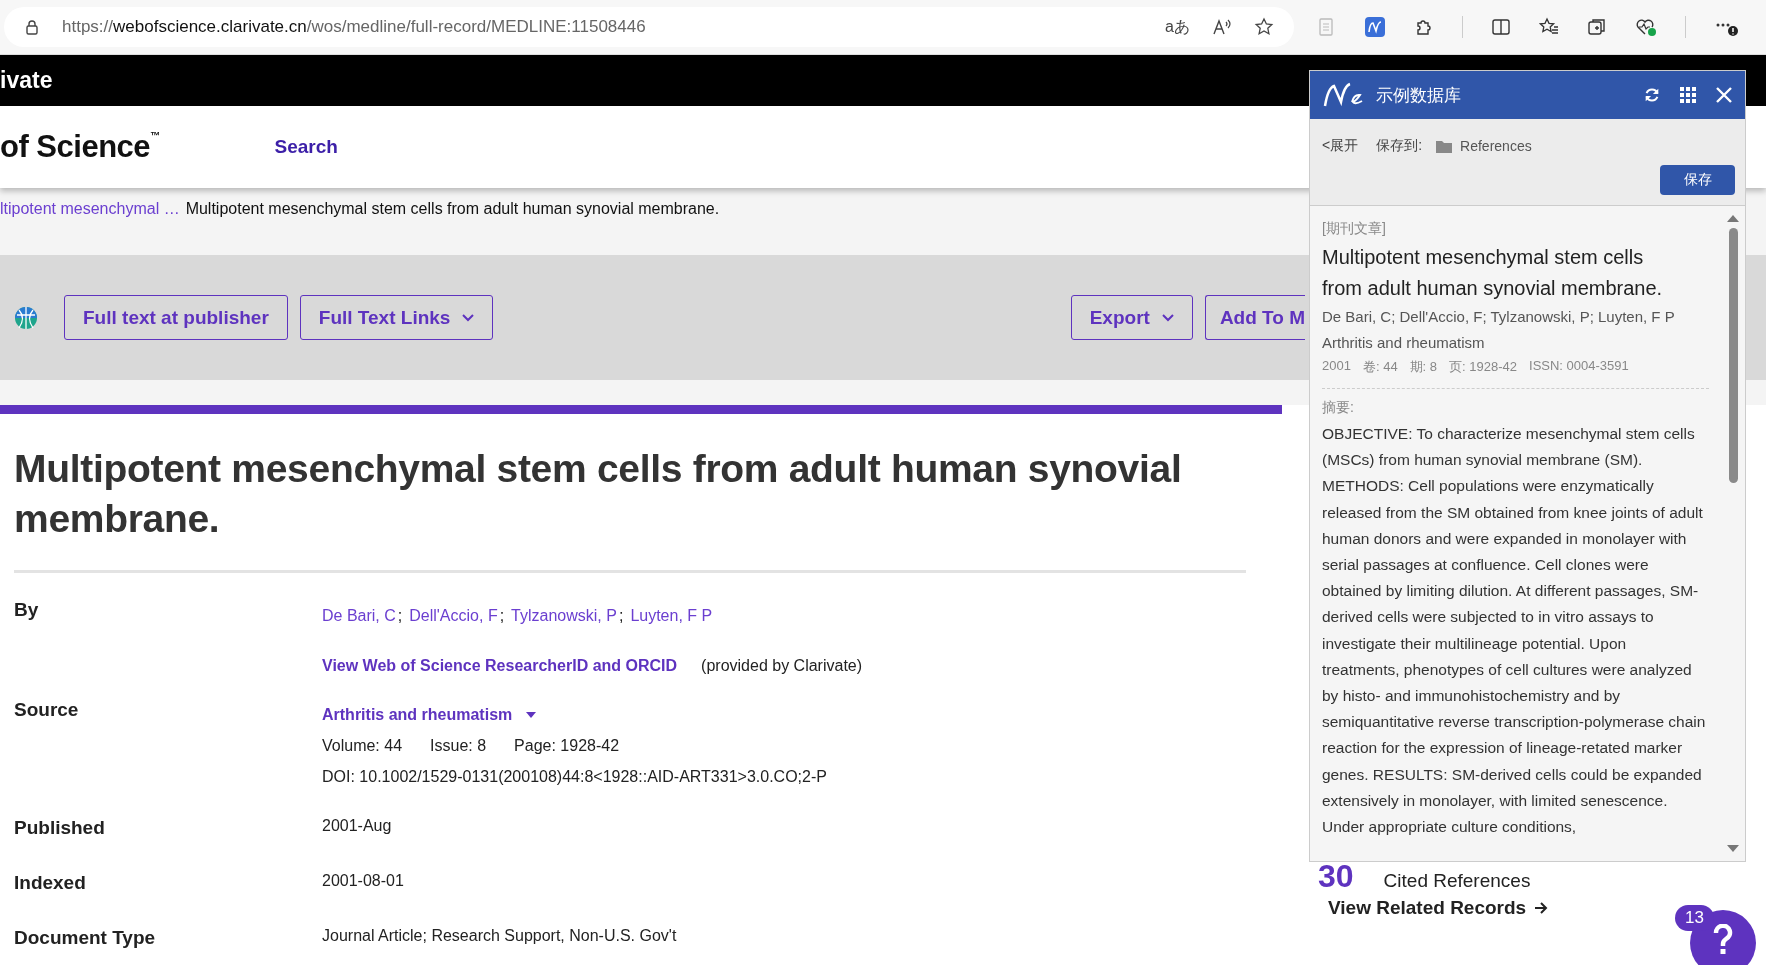  I want to click on source-detail: Issue: 8, so click(458, 745).